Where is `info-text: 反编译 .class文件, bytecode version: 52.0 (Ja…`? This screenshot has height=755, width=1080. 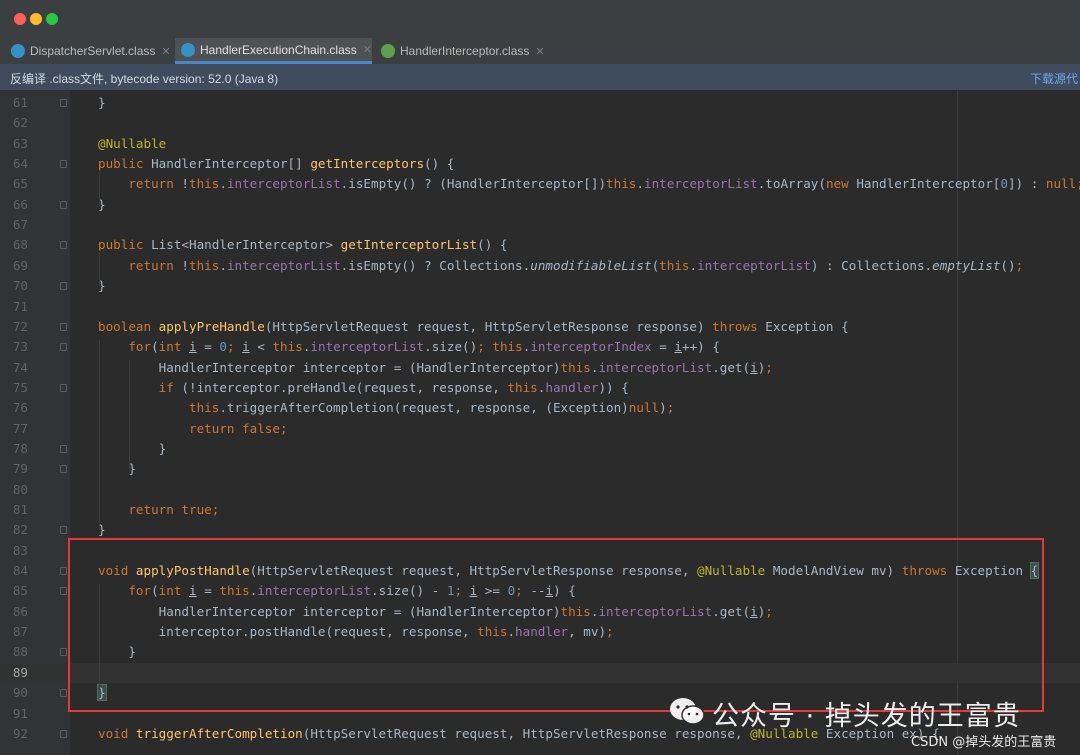
info-text: 反编译 .class文件, bytecode version: 52.0 (Ja… is located at coordinates (144, 79).